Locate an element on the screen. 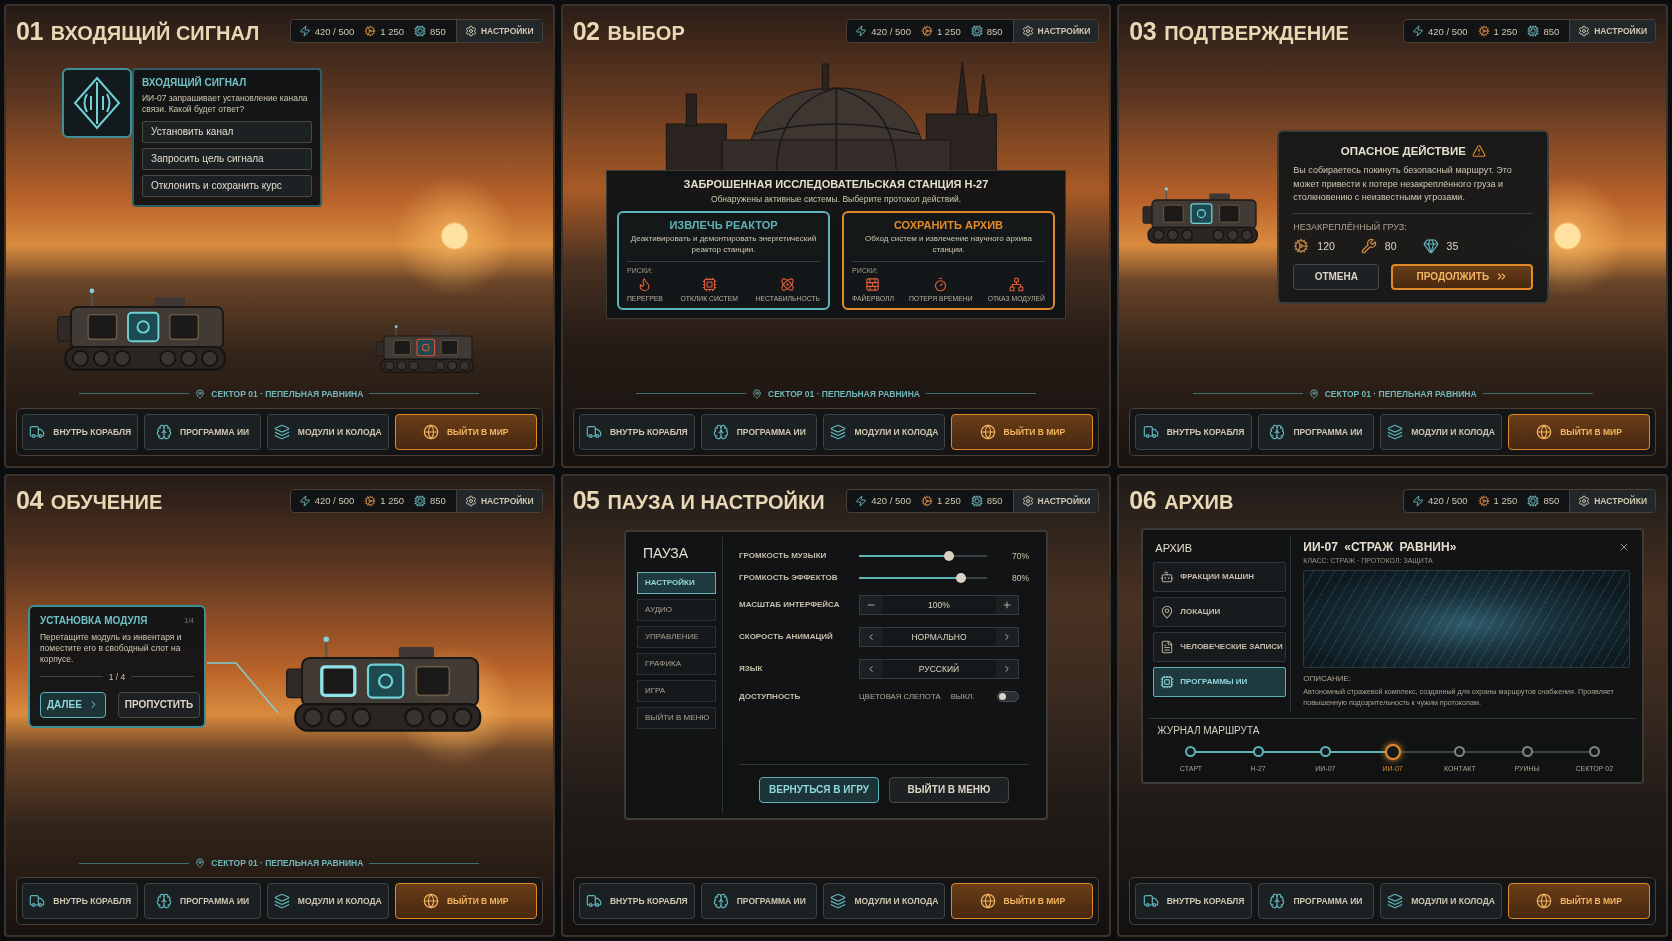  screen-number: 04 is located at coordinates (29, 500).